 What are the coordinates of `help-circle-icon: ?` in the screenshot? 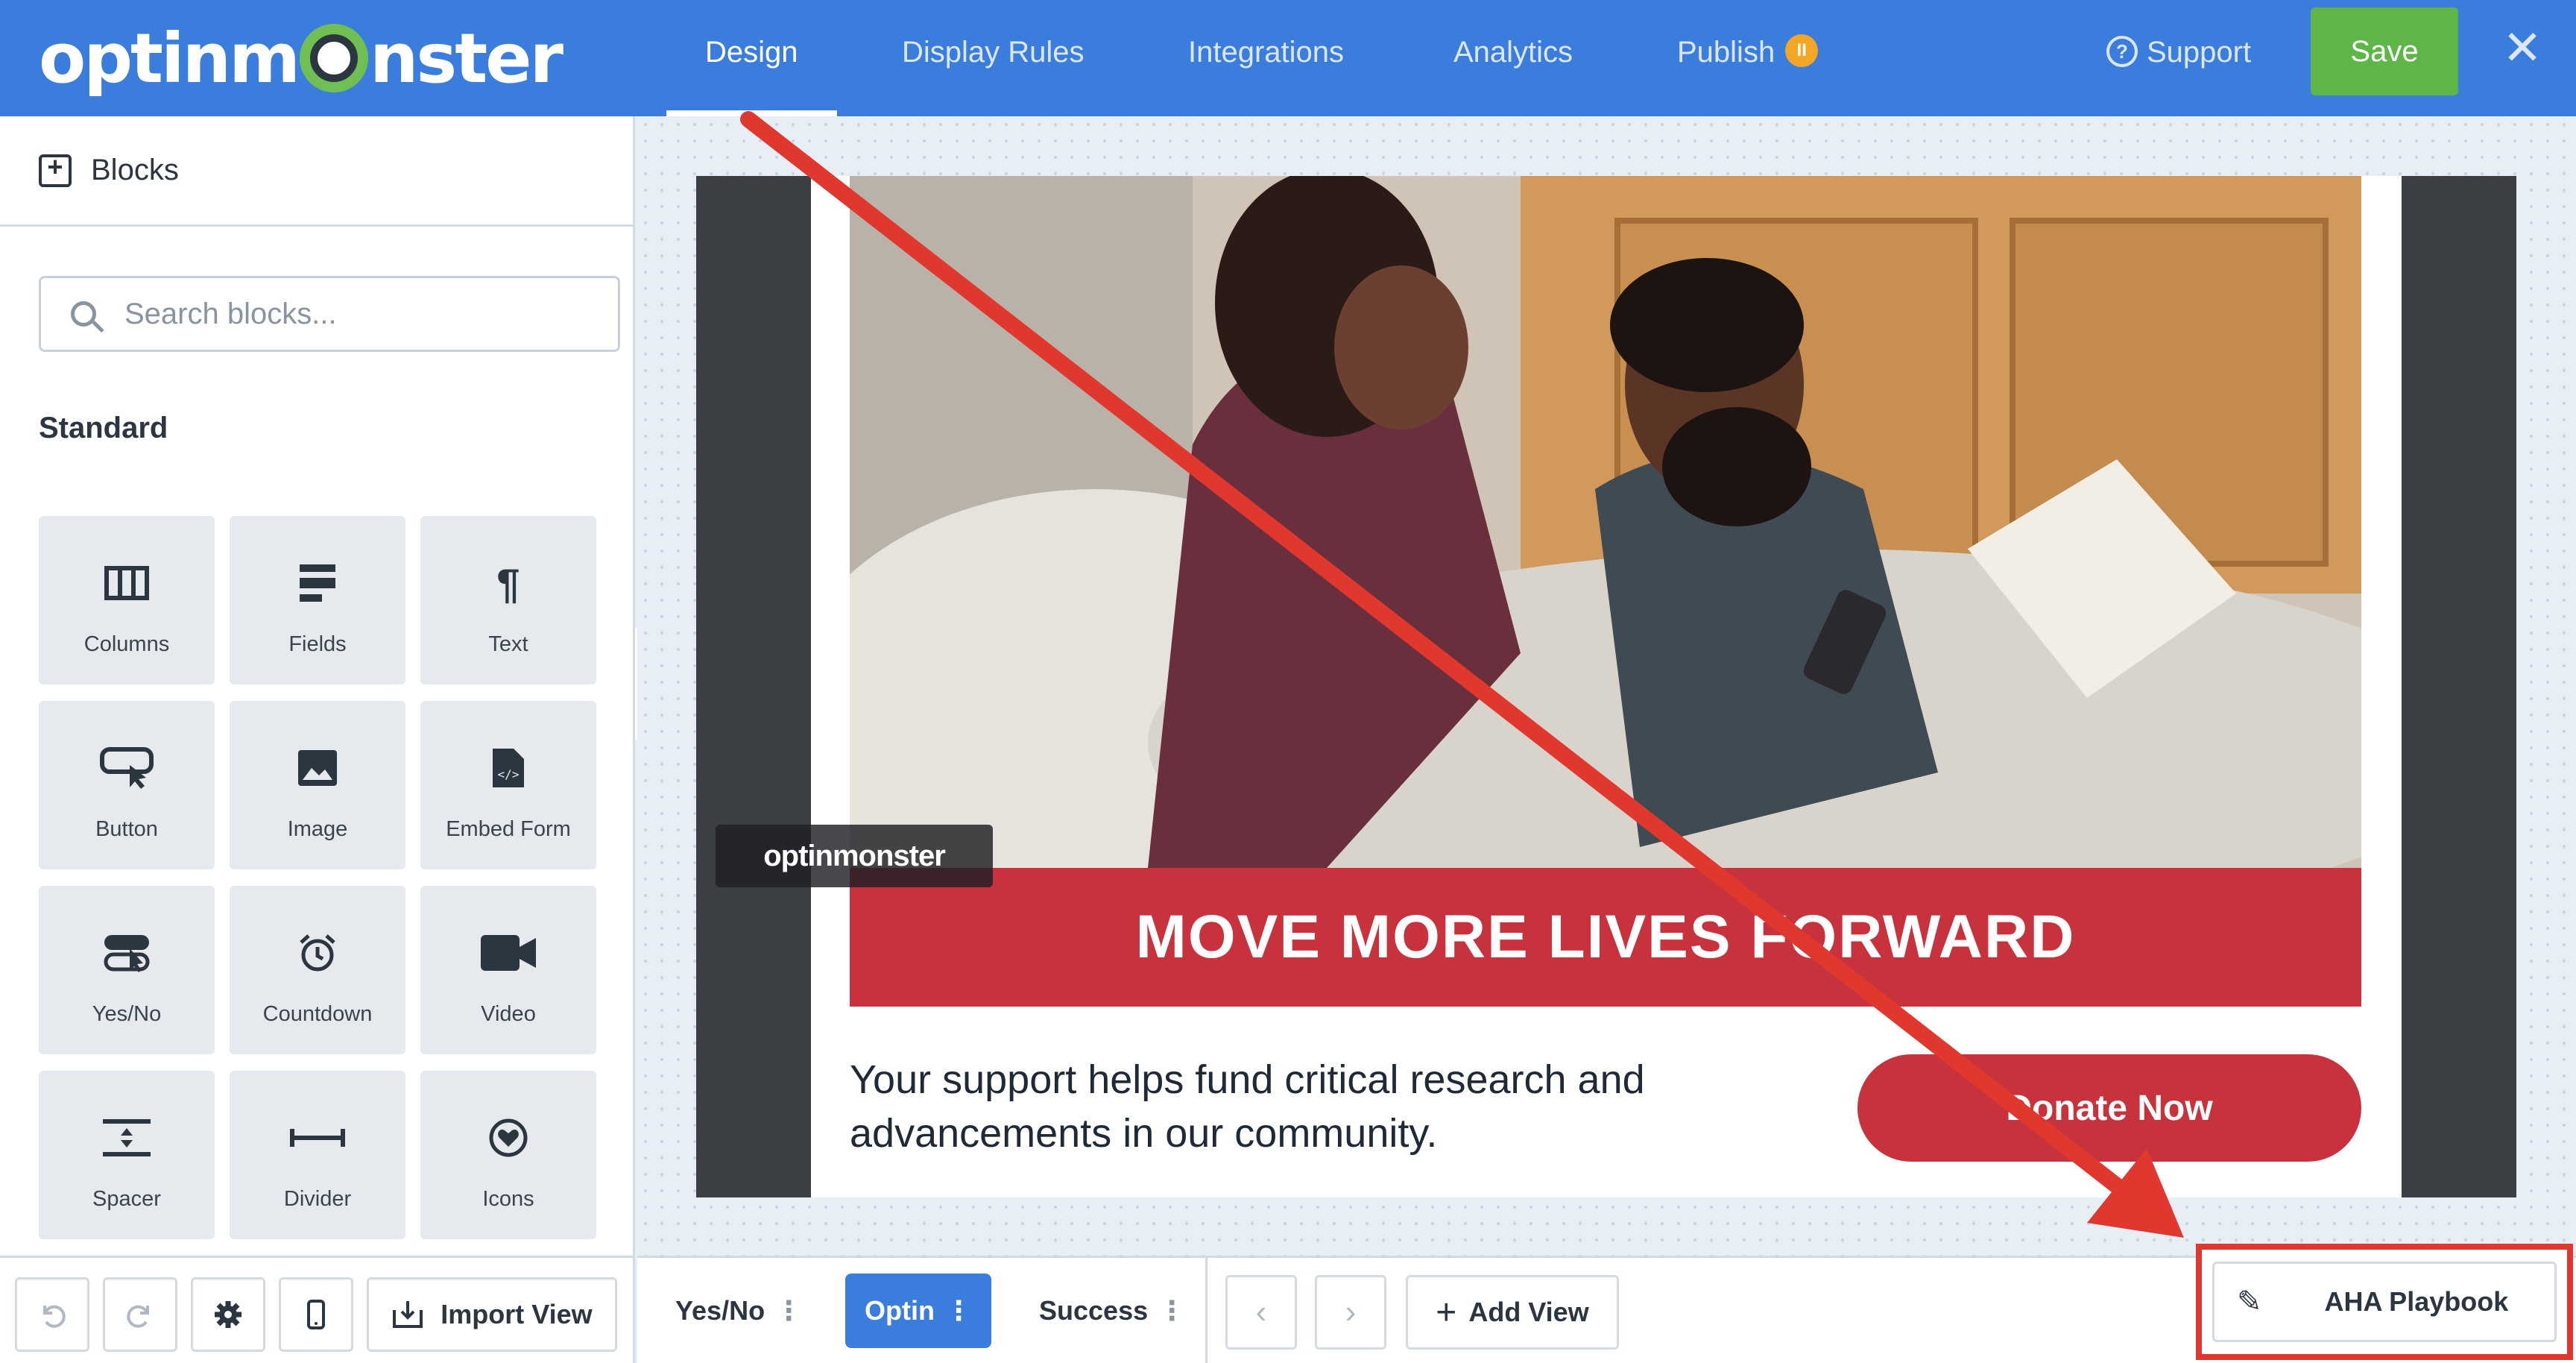 It's located at (2122, 52).